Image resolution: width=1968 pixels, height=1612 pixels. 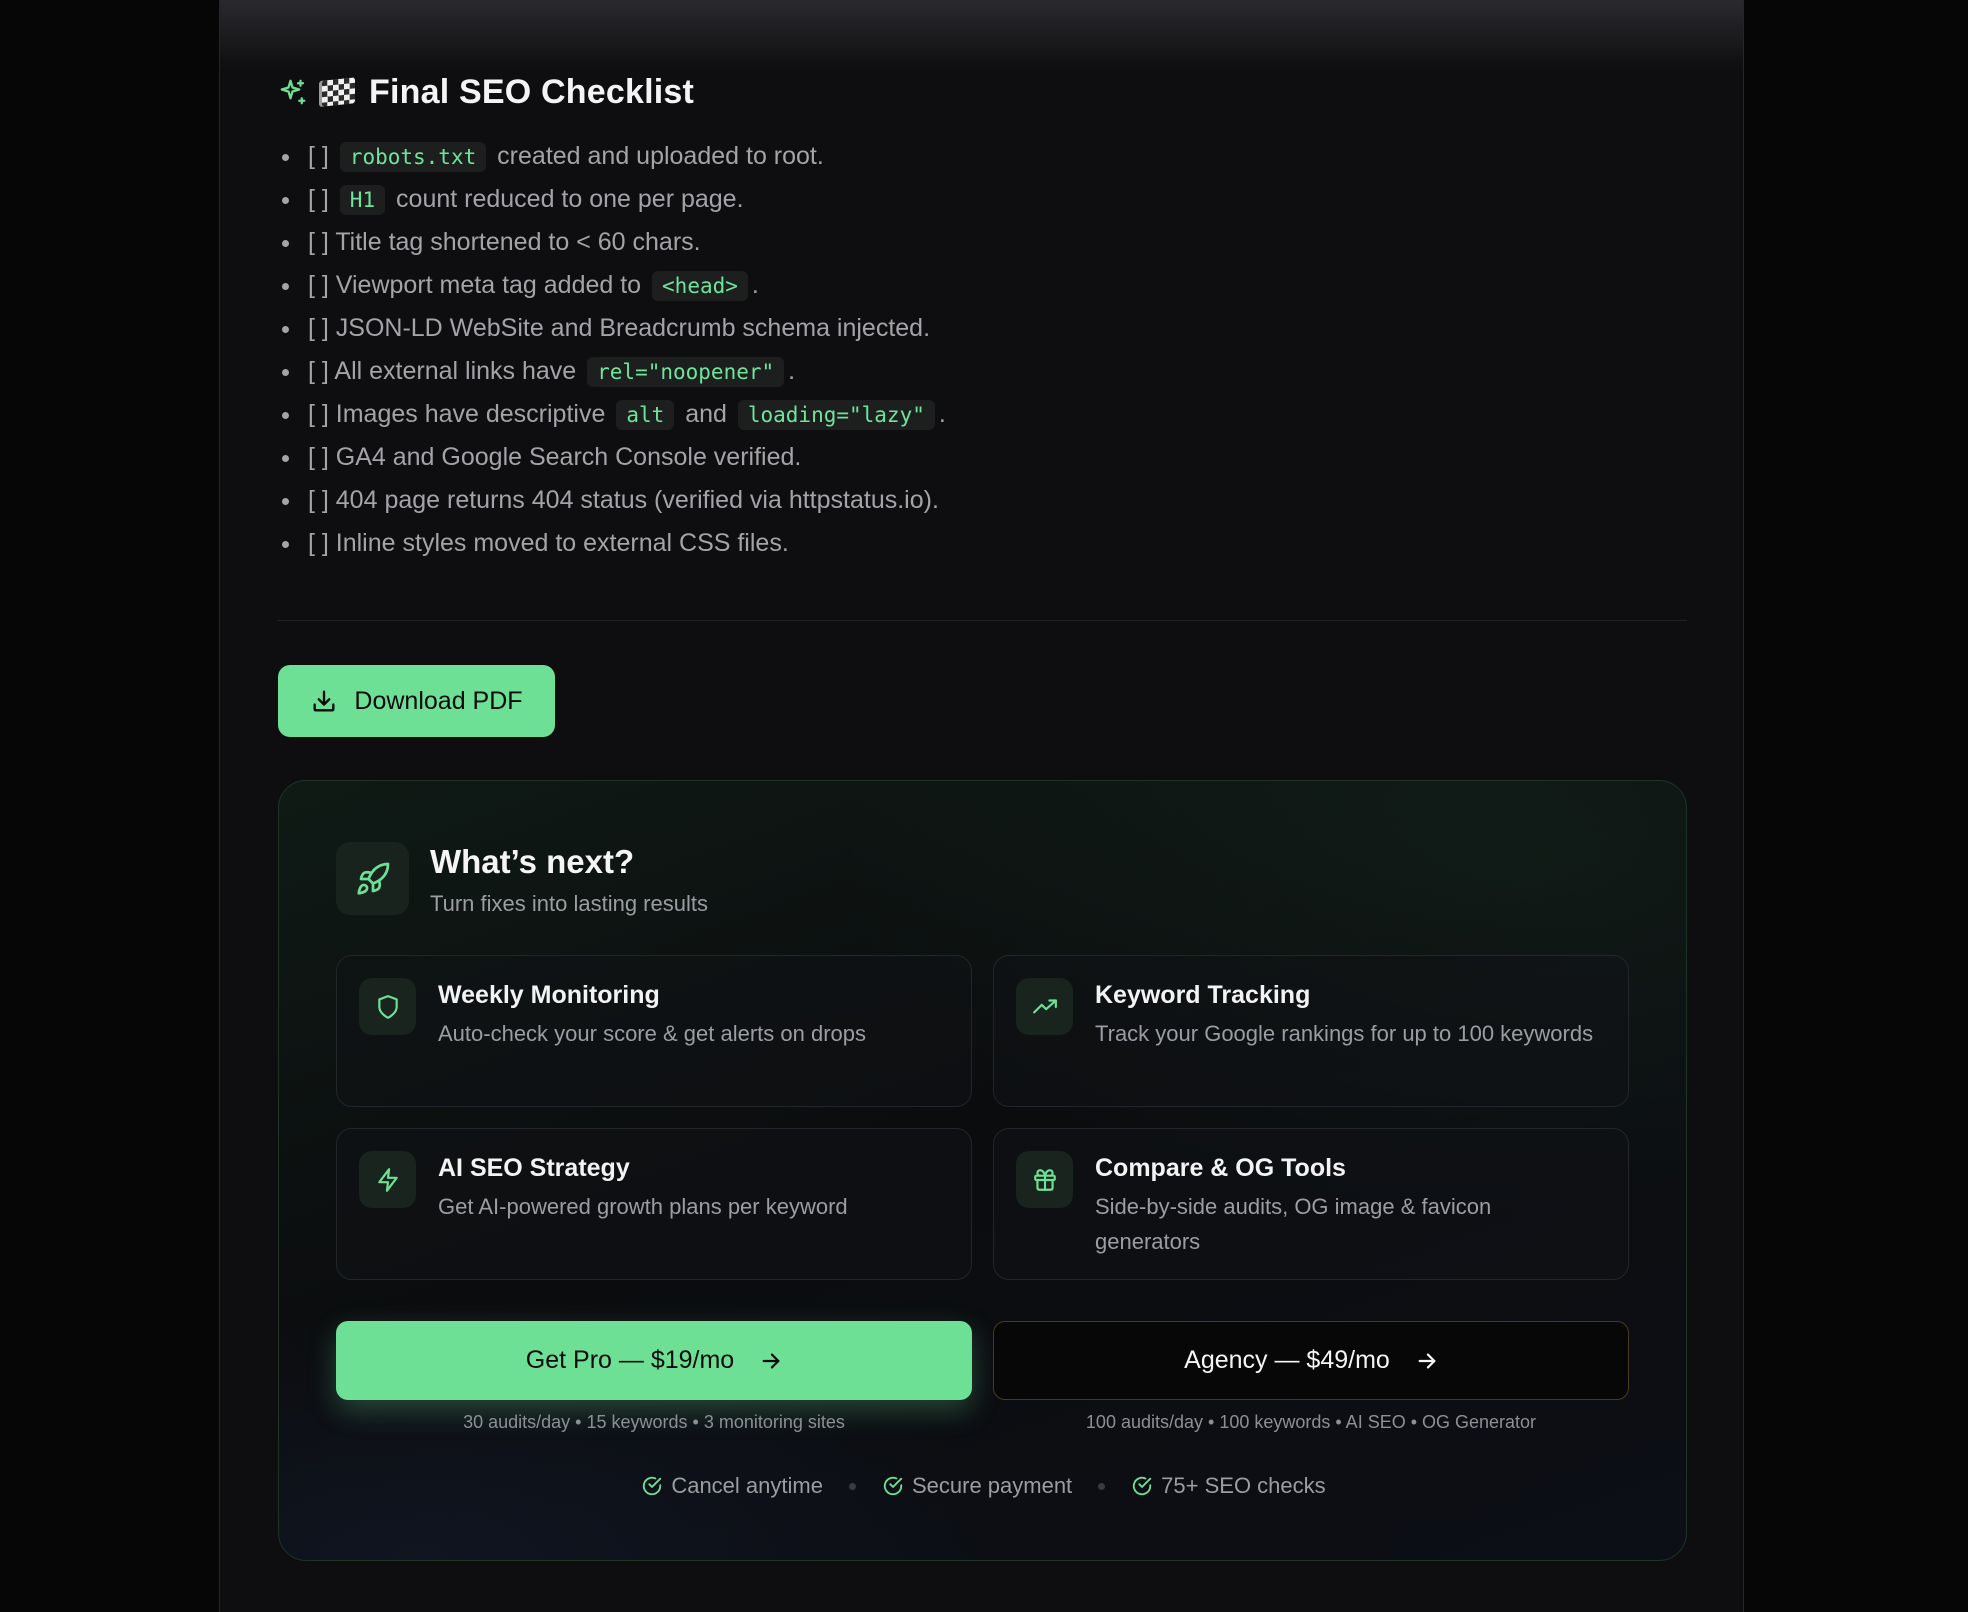 I want to click on get-pro-button: Get Pro — $19/mo, so click(x=654, y=1360).